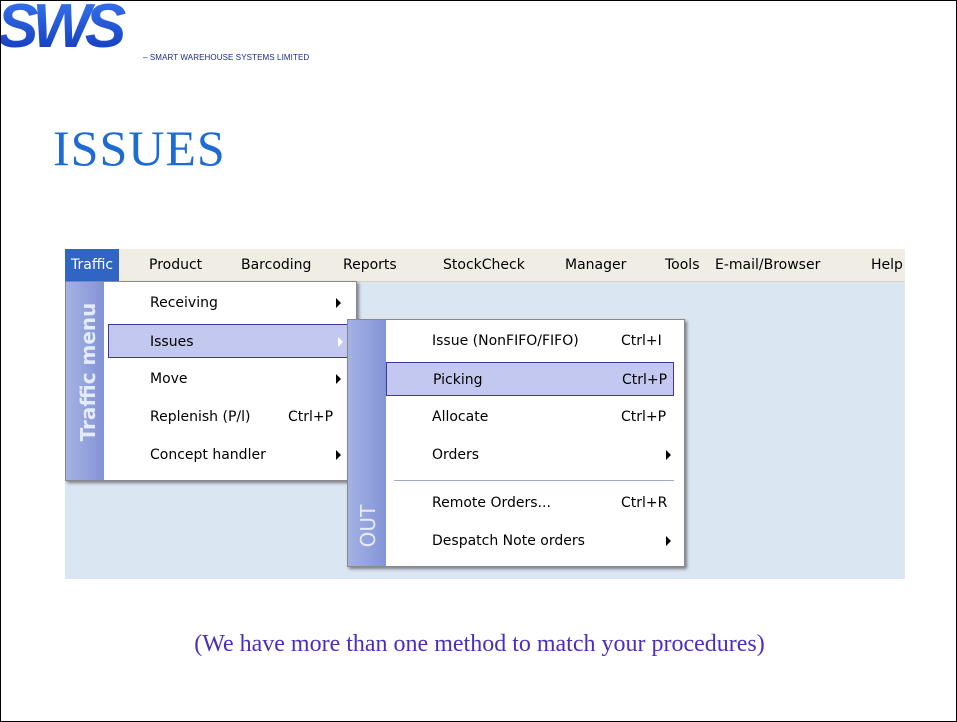 This screenshot has width=957, height=722. I want to click on menu-barcoding: Barcoding, so click(276, 265).